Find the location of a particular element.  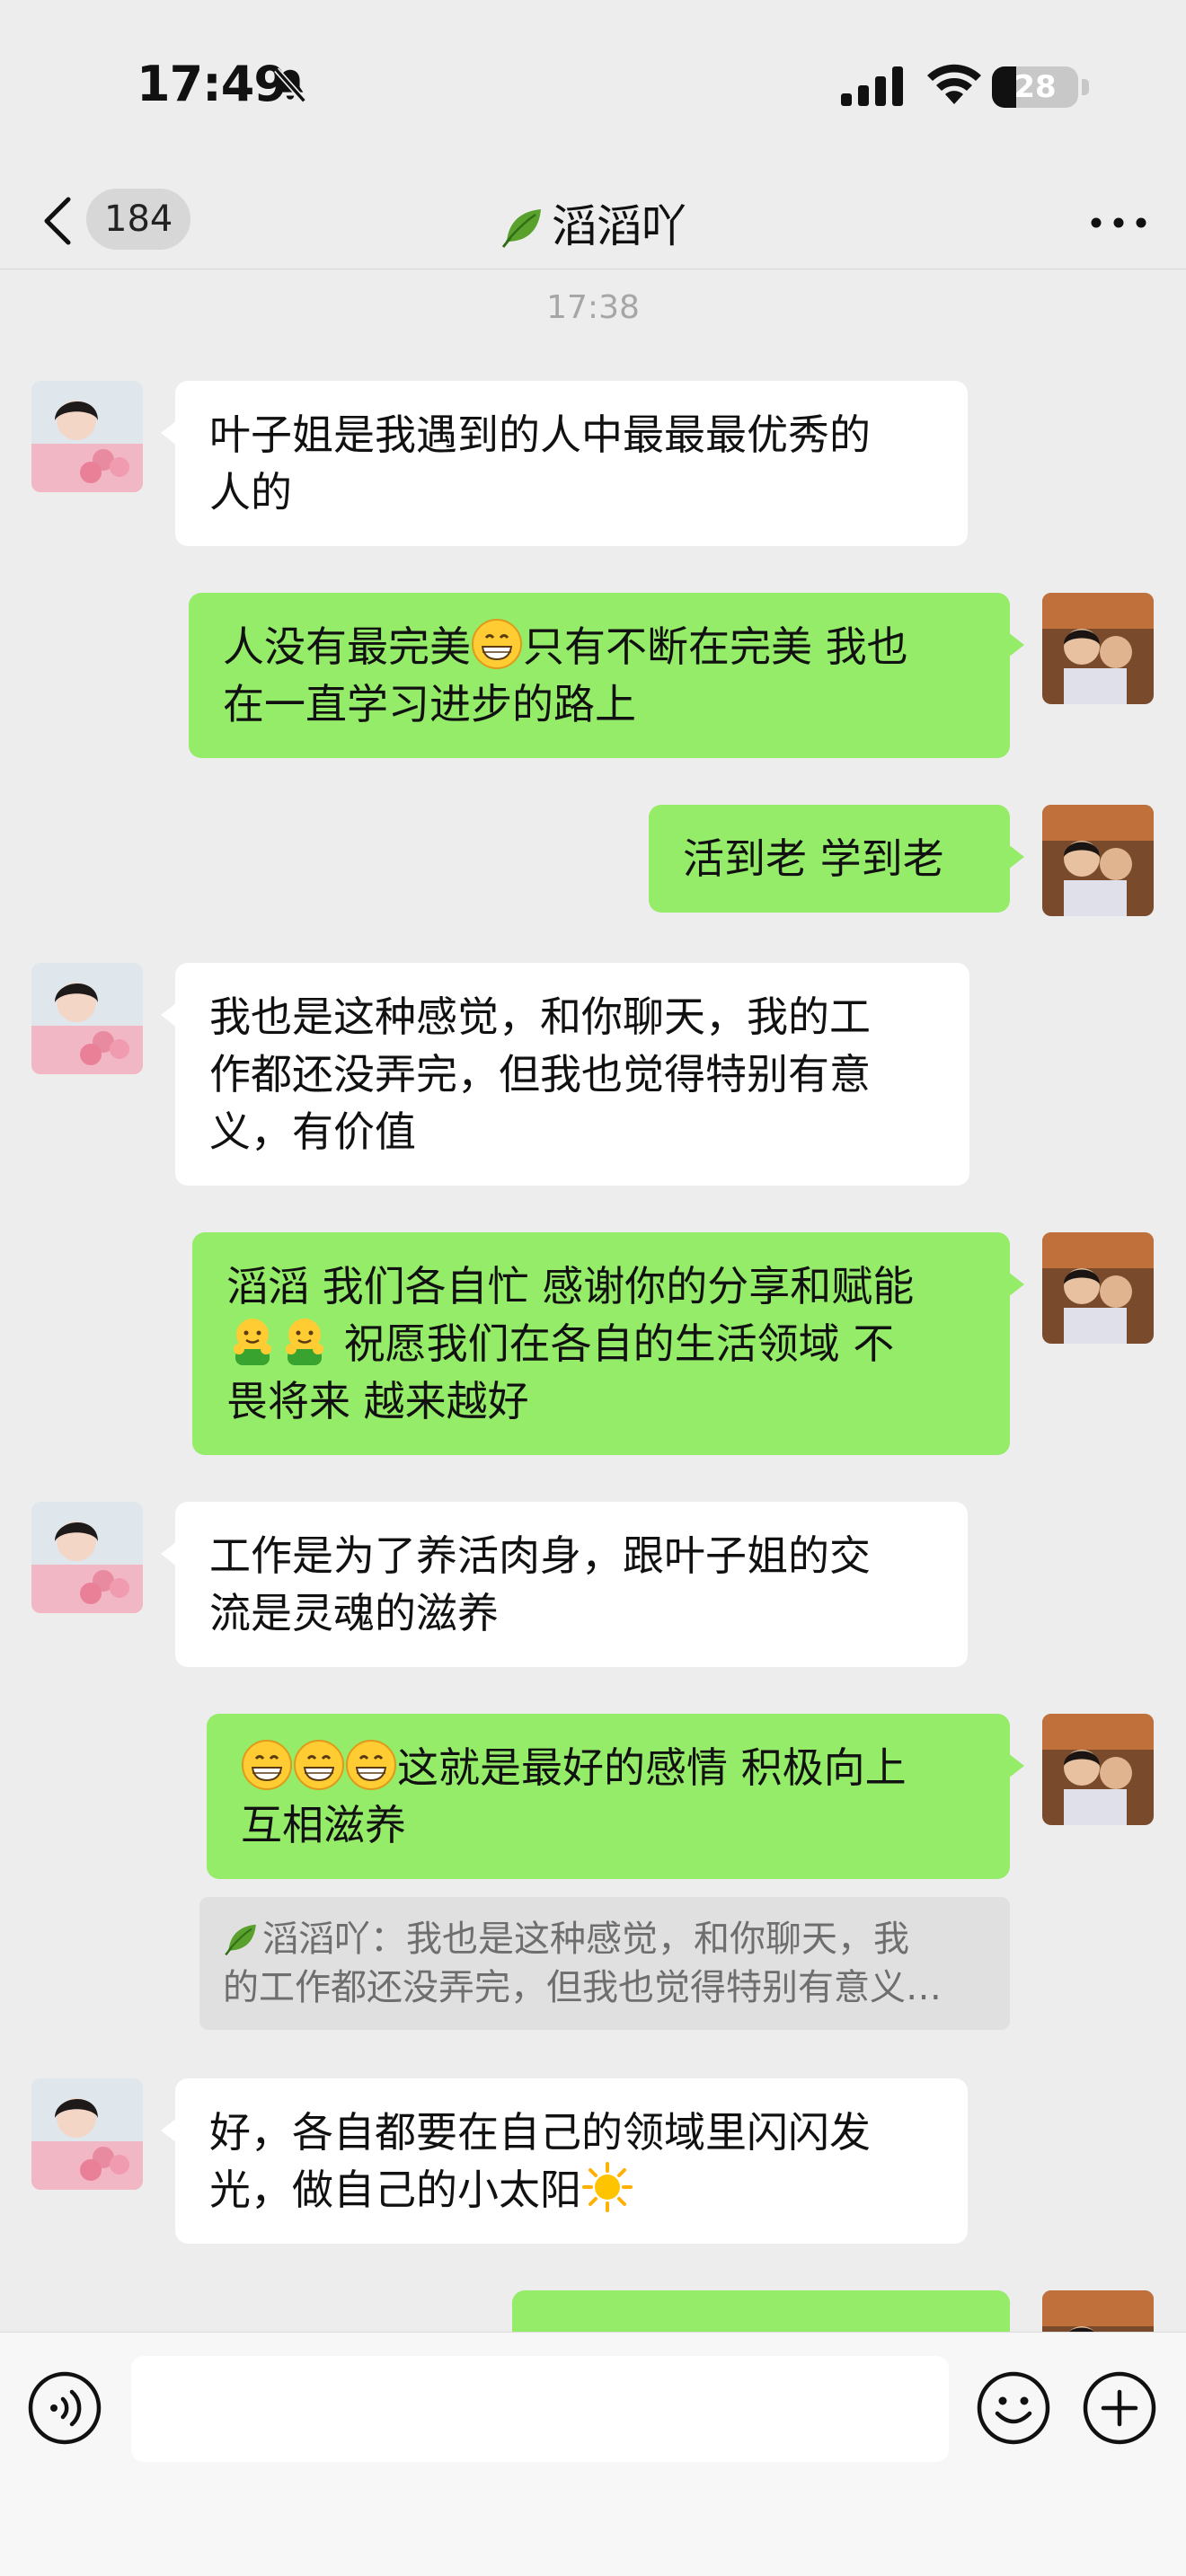

message-bubble-incoming: 叶子姐是我遇到的人中最最最优秀的 人的 is located at coordinates (564, 463).